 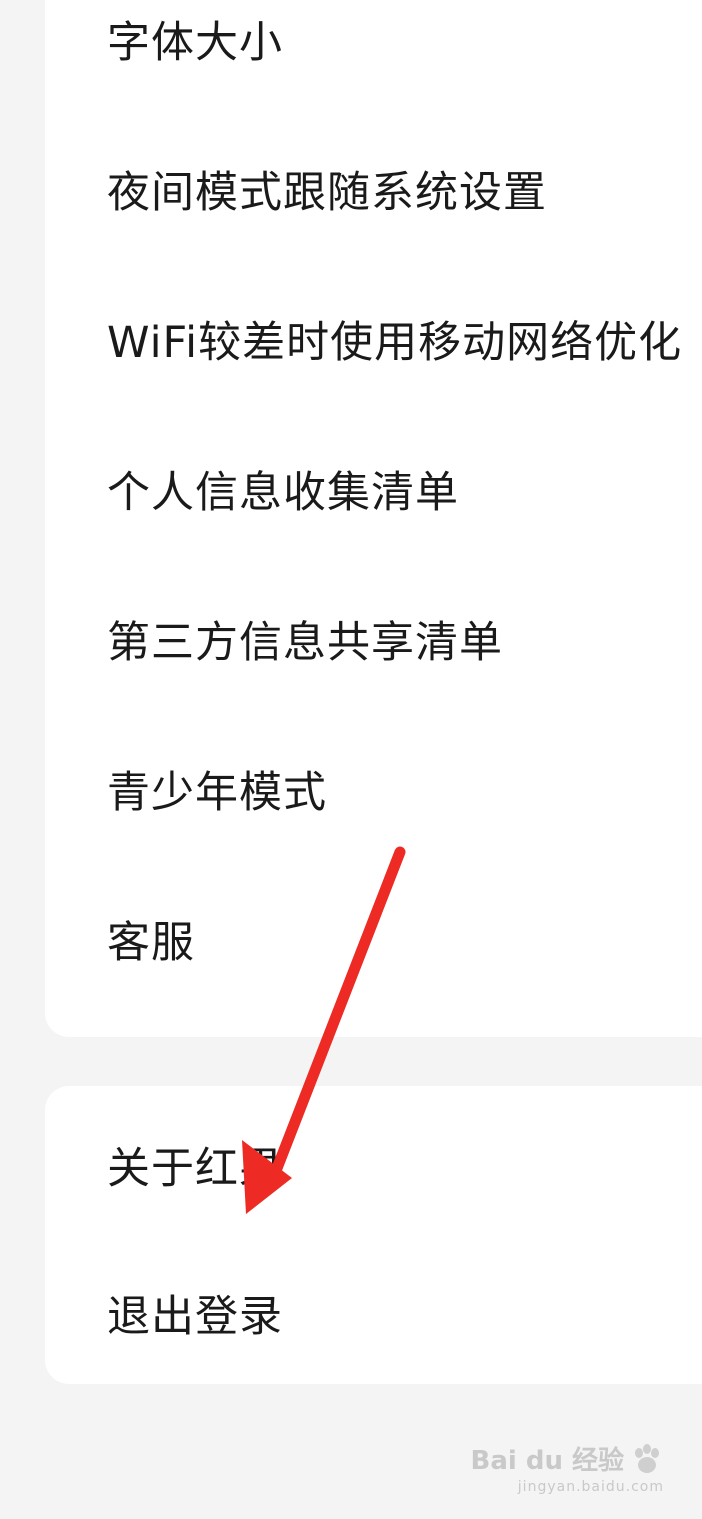 What do you see at coordinates (590, 1487) in the screenshot?
I see `watermark-url: jingyan.baidu.com` at bounding box center [590, 1487].